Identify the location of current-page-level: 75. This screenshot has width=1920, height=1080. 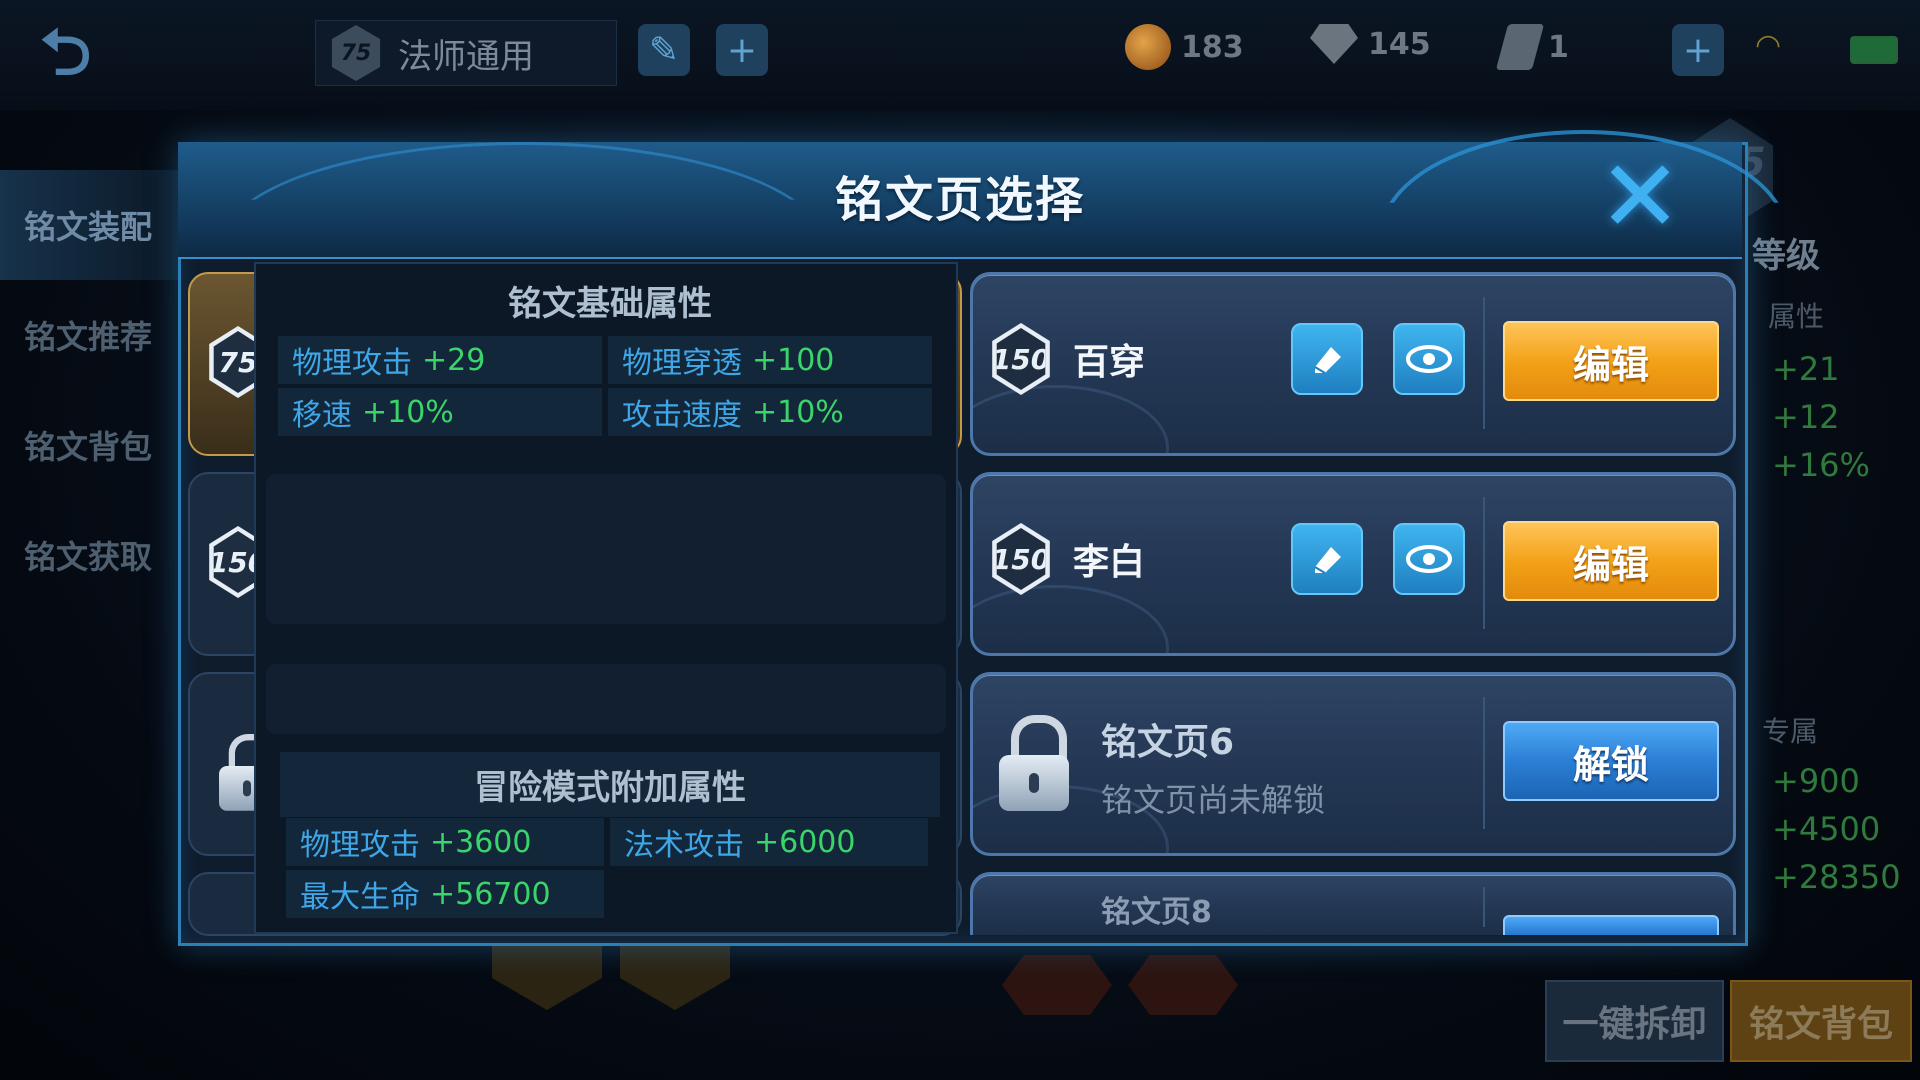
(356, 53).